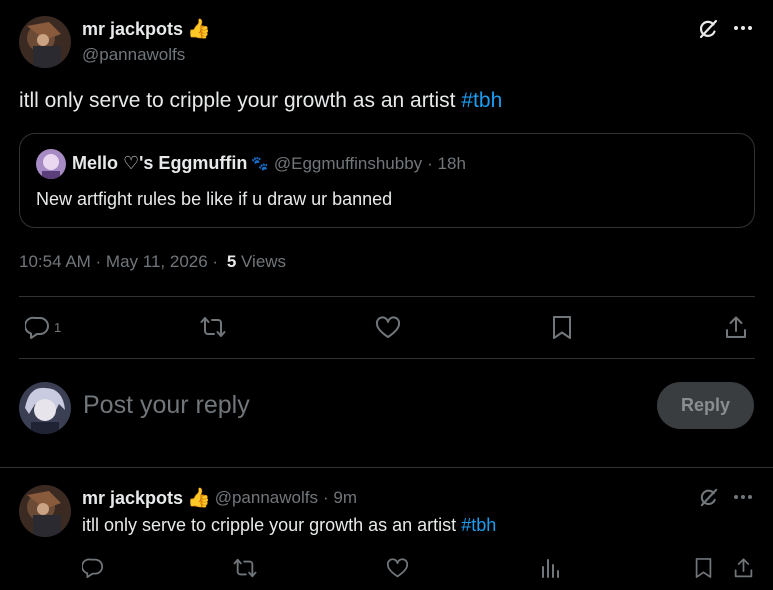 The image size is (773, 590). I want to click on author-handle: @pannawolfs, so click(133, 55).